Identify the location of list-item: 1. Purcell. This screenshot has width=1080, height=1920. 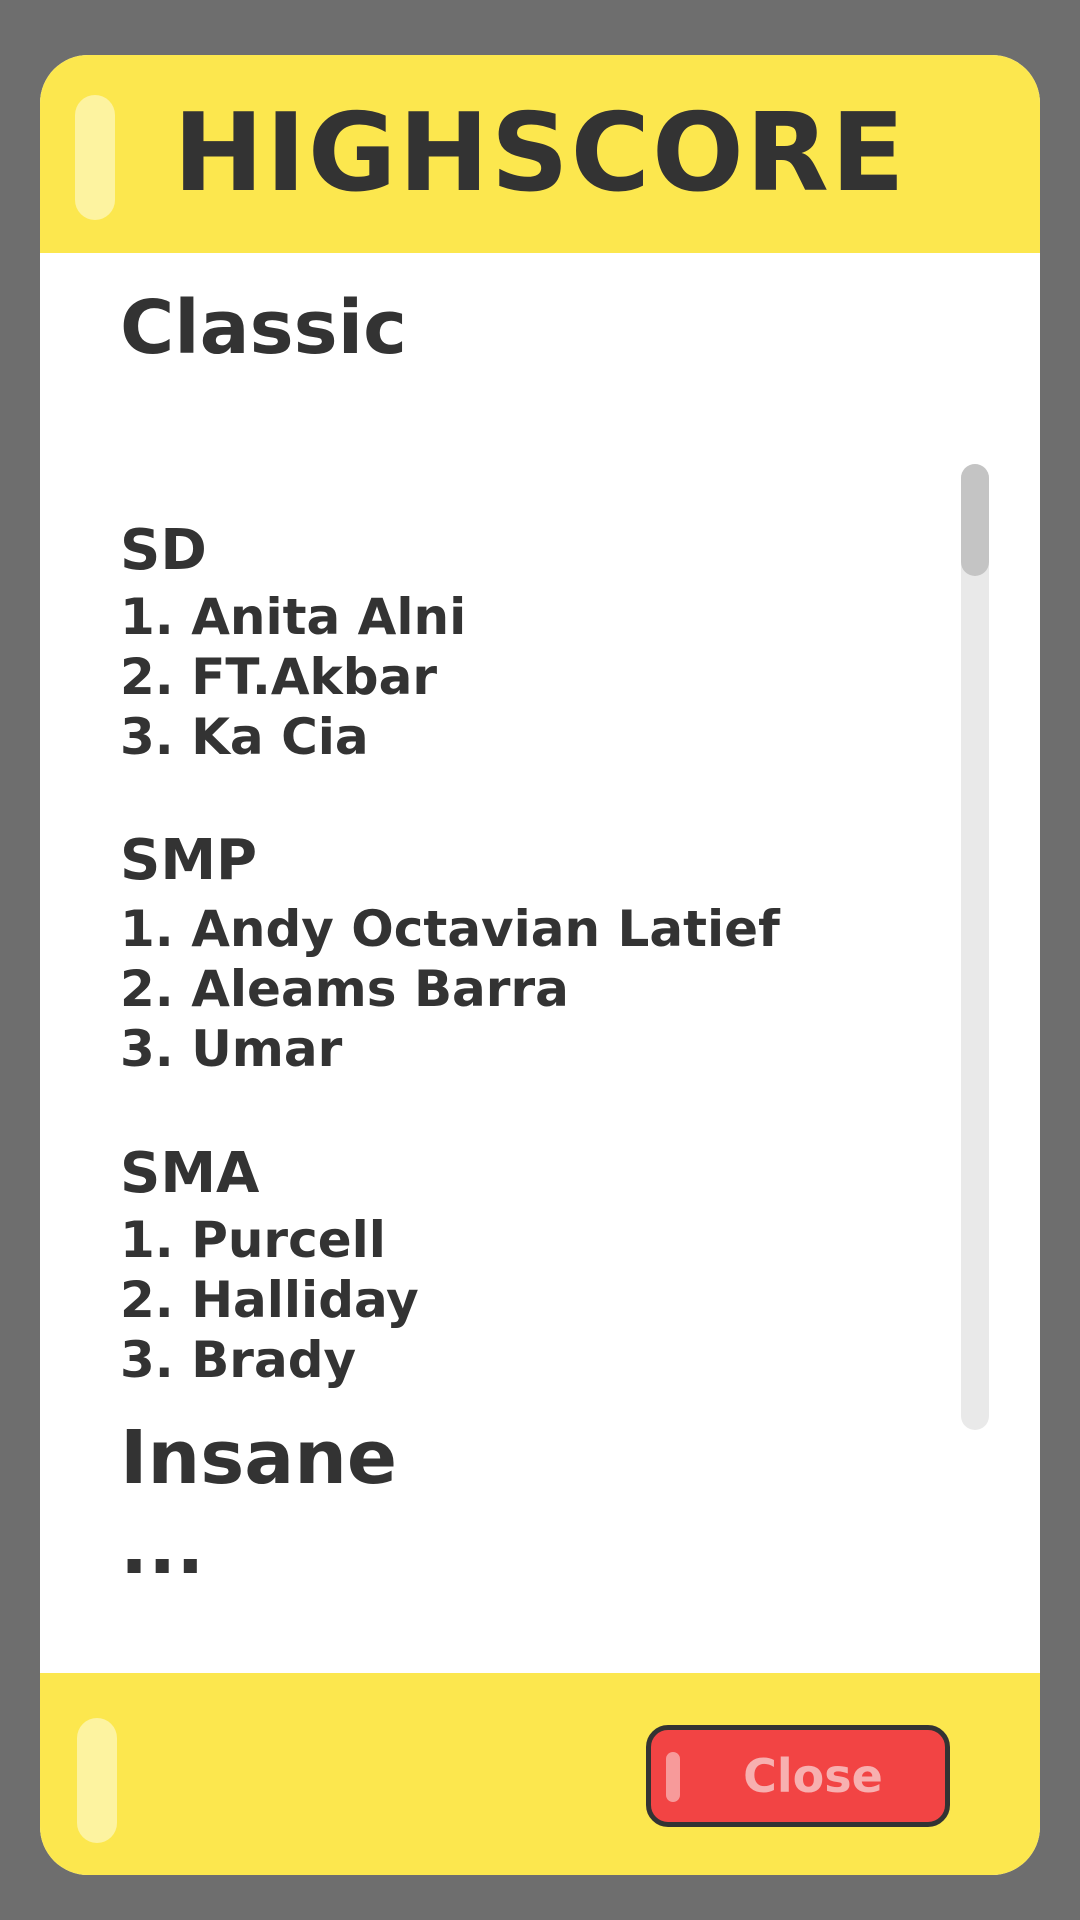
(253, 1240).